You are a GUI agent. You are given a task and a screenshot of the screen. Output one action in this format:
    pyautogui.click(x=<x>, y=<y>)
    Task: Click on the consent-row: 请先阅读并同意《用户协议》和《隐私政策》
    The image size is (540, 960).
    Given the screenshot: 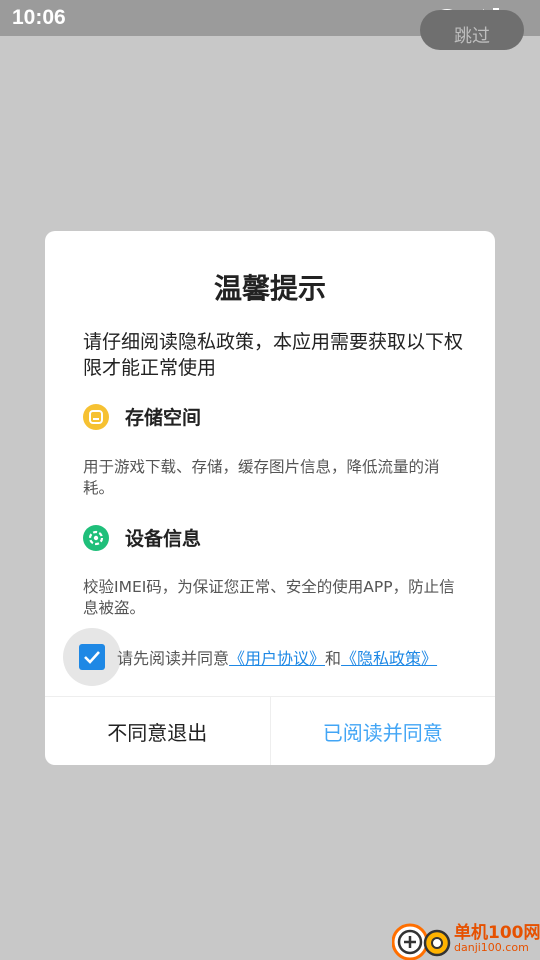 What is the action you would take?
    pyautogui.click(x=273, y=657)
    